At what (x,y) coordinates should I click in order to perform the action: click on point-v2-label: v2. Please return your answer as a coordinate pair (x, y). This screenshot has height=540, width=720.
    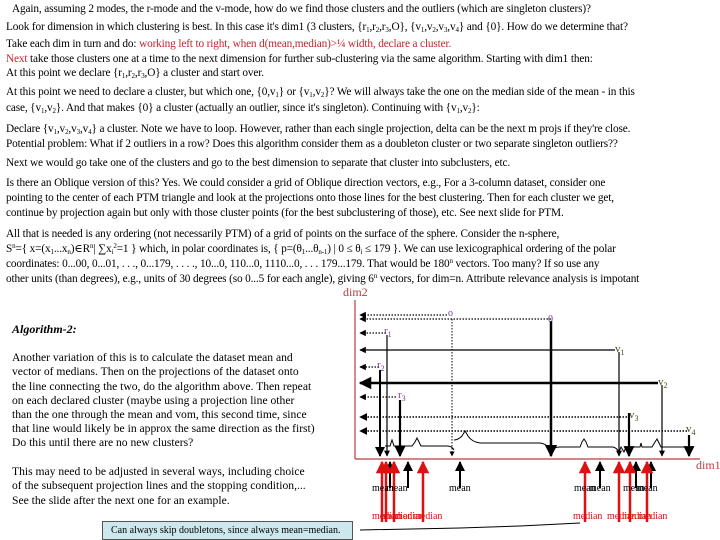
    Looking at the image, I should click on (663, 383).